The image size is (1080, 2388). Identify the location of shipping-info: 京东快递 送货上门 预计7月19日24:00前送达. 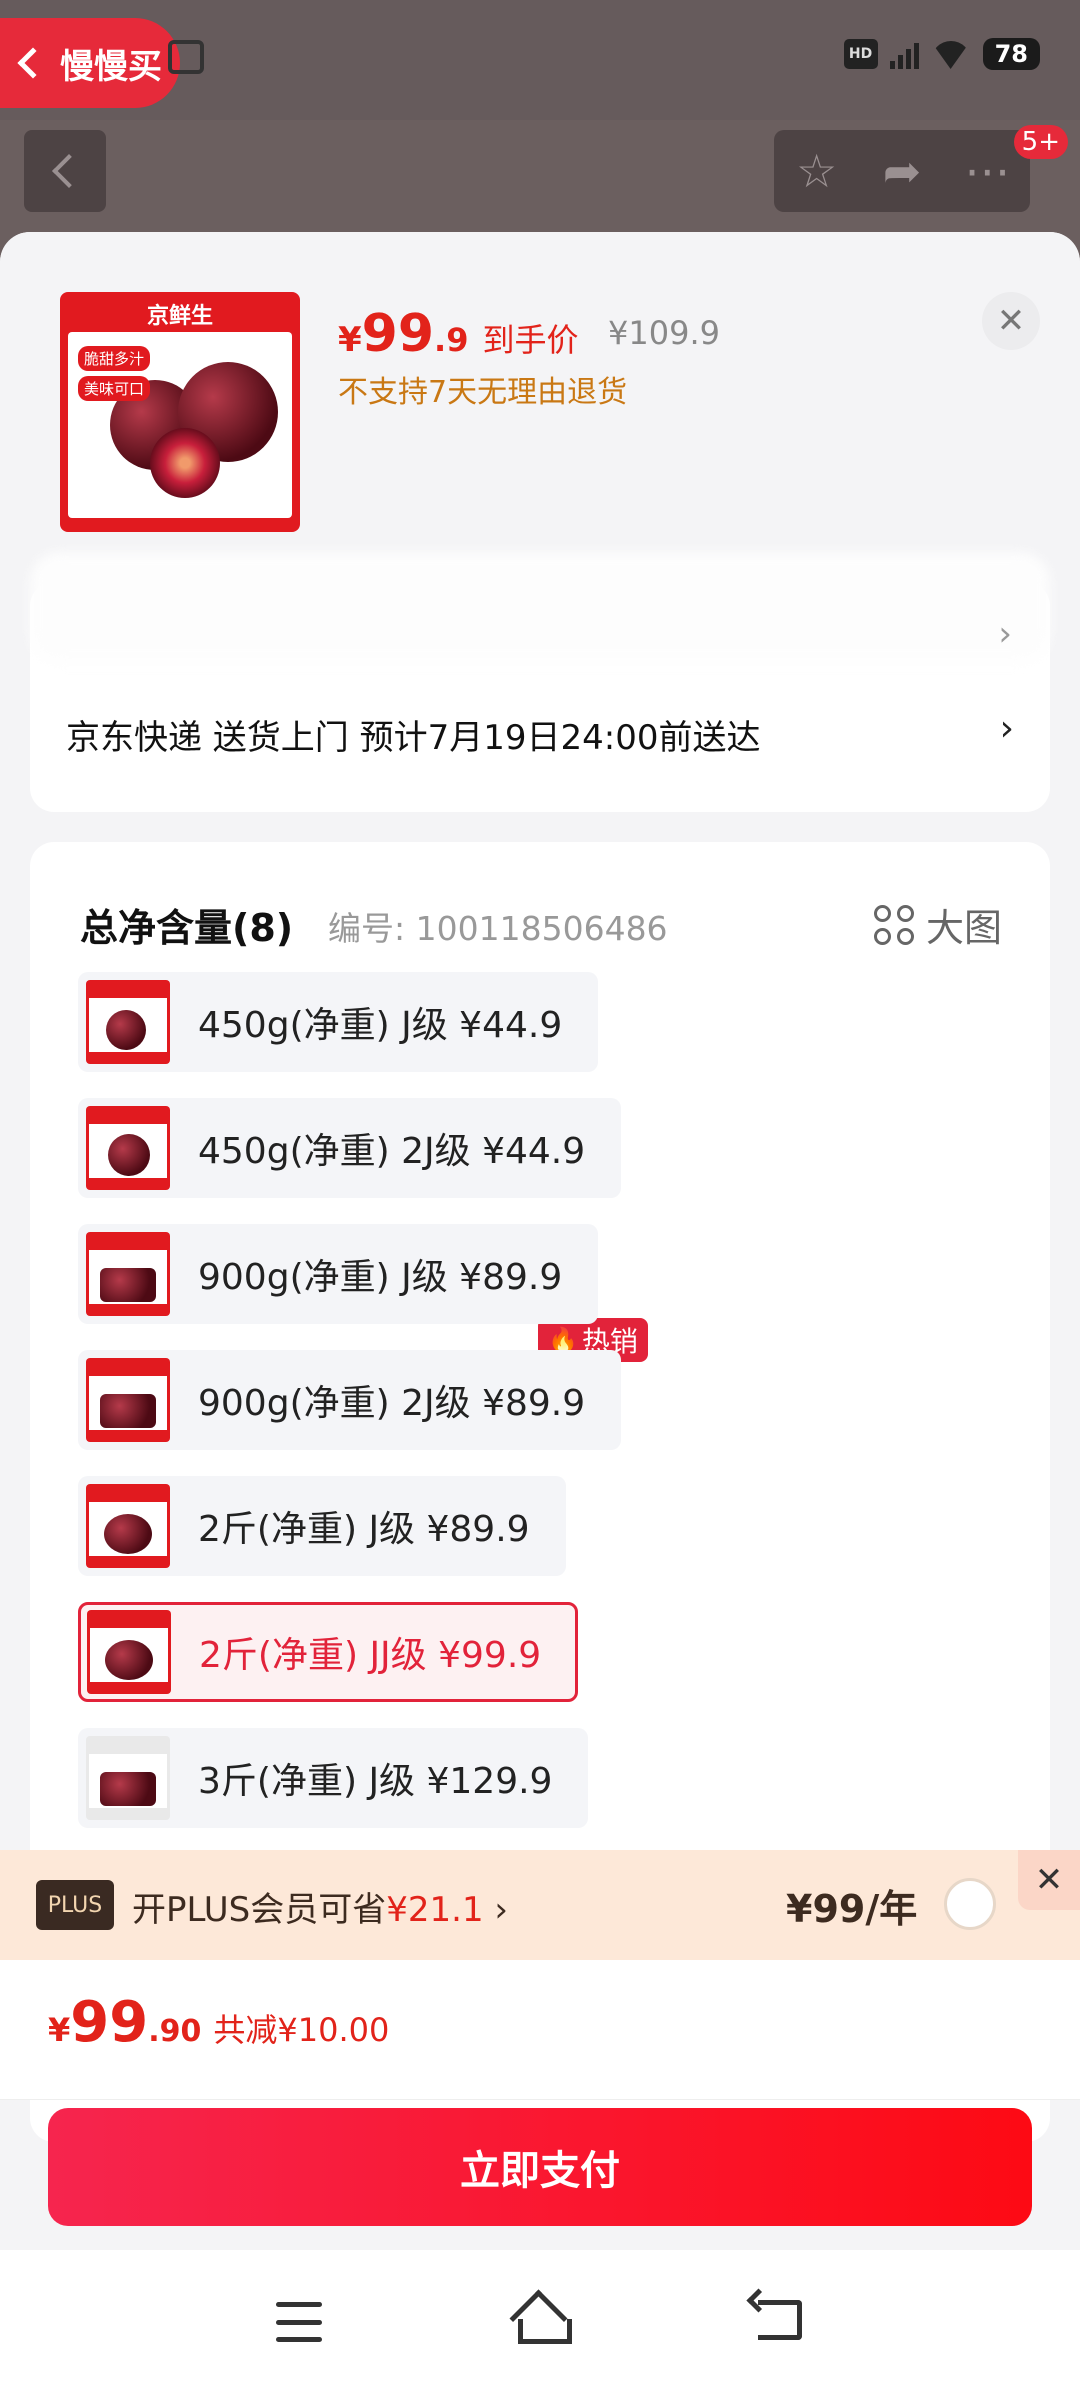
(413, 734).